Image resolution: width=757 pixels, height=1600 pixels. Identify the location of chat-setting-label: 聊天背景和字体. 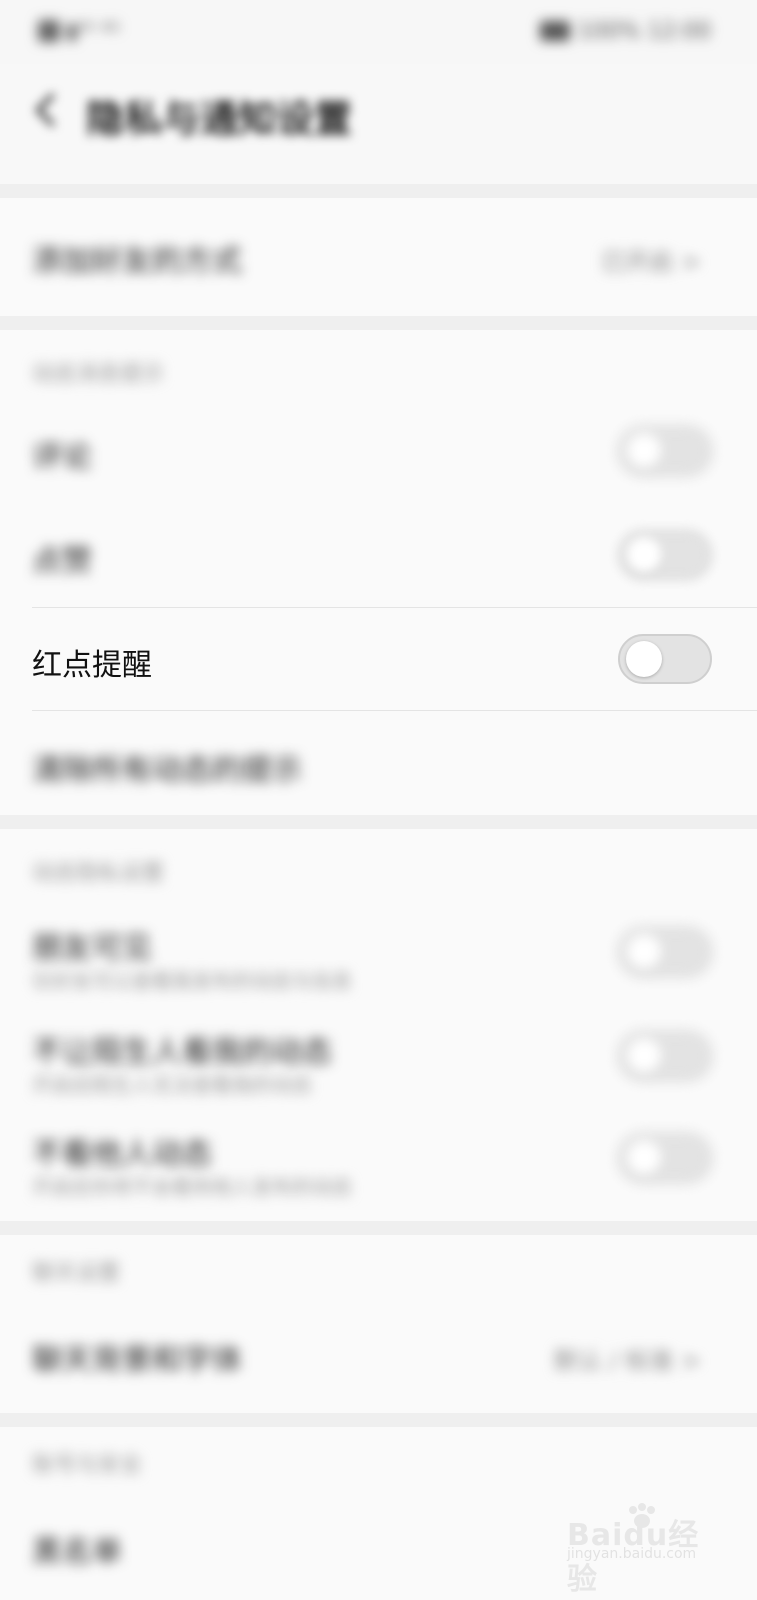
(137, 1357).